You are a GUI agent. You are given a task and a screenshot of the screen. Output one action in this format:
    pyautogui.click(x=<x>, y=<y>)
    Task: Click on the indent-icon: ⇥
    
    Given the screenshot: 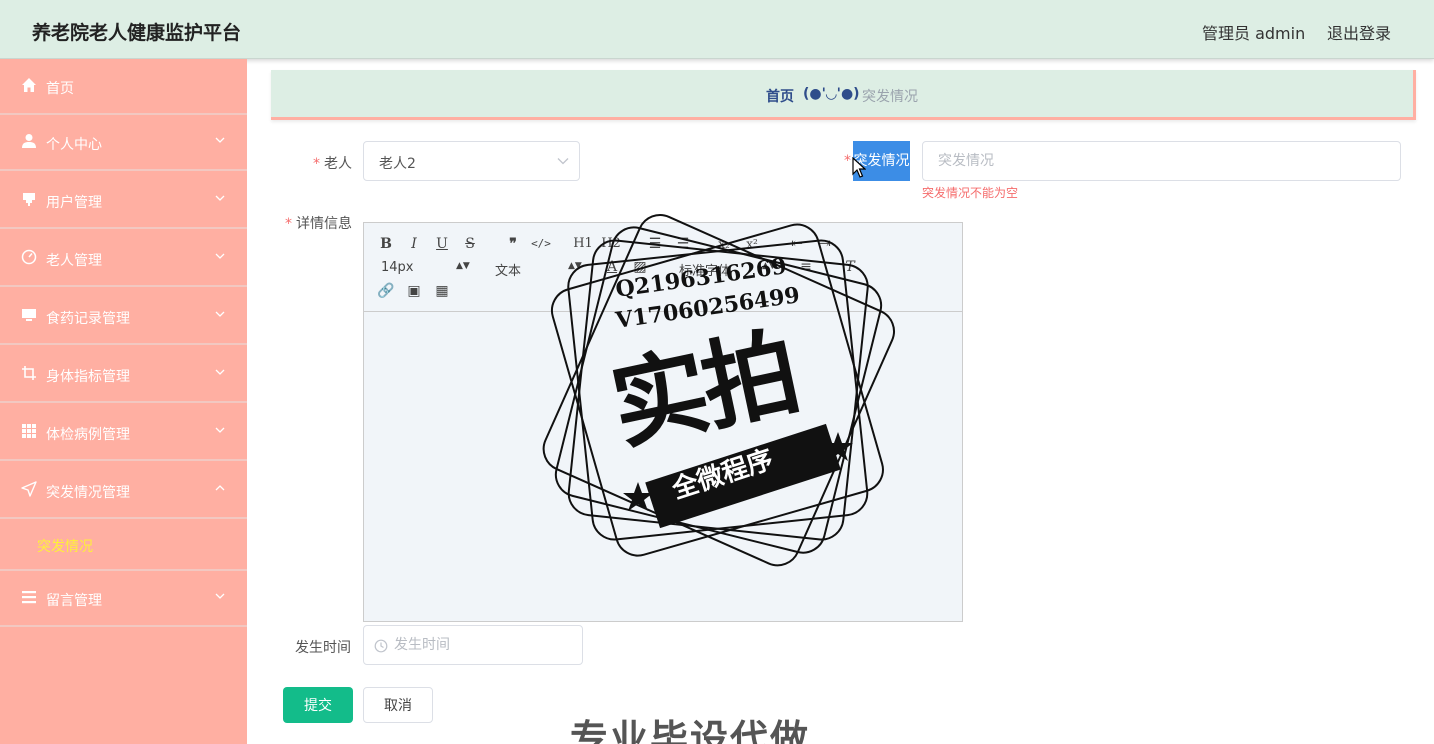 What is the action you would take?
    pyautogui.click(x=825, y=244)
    